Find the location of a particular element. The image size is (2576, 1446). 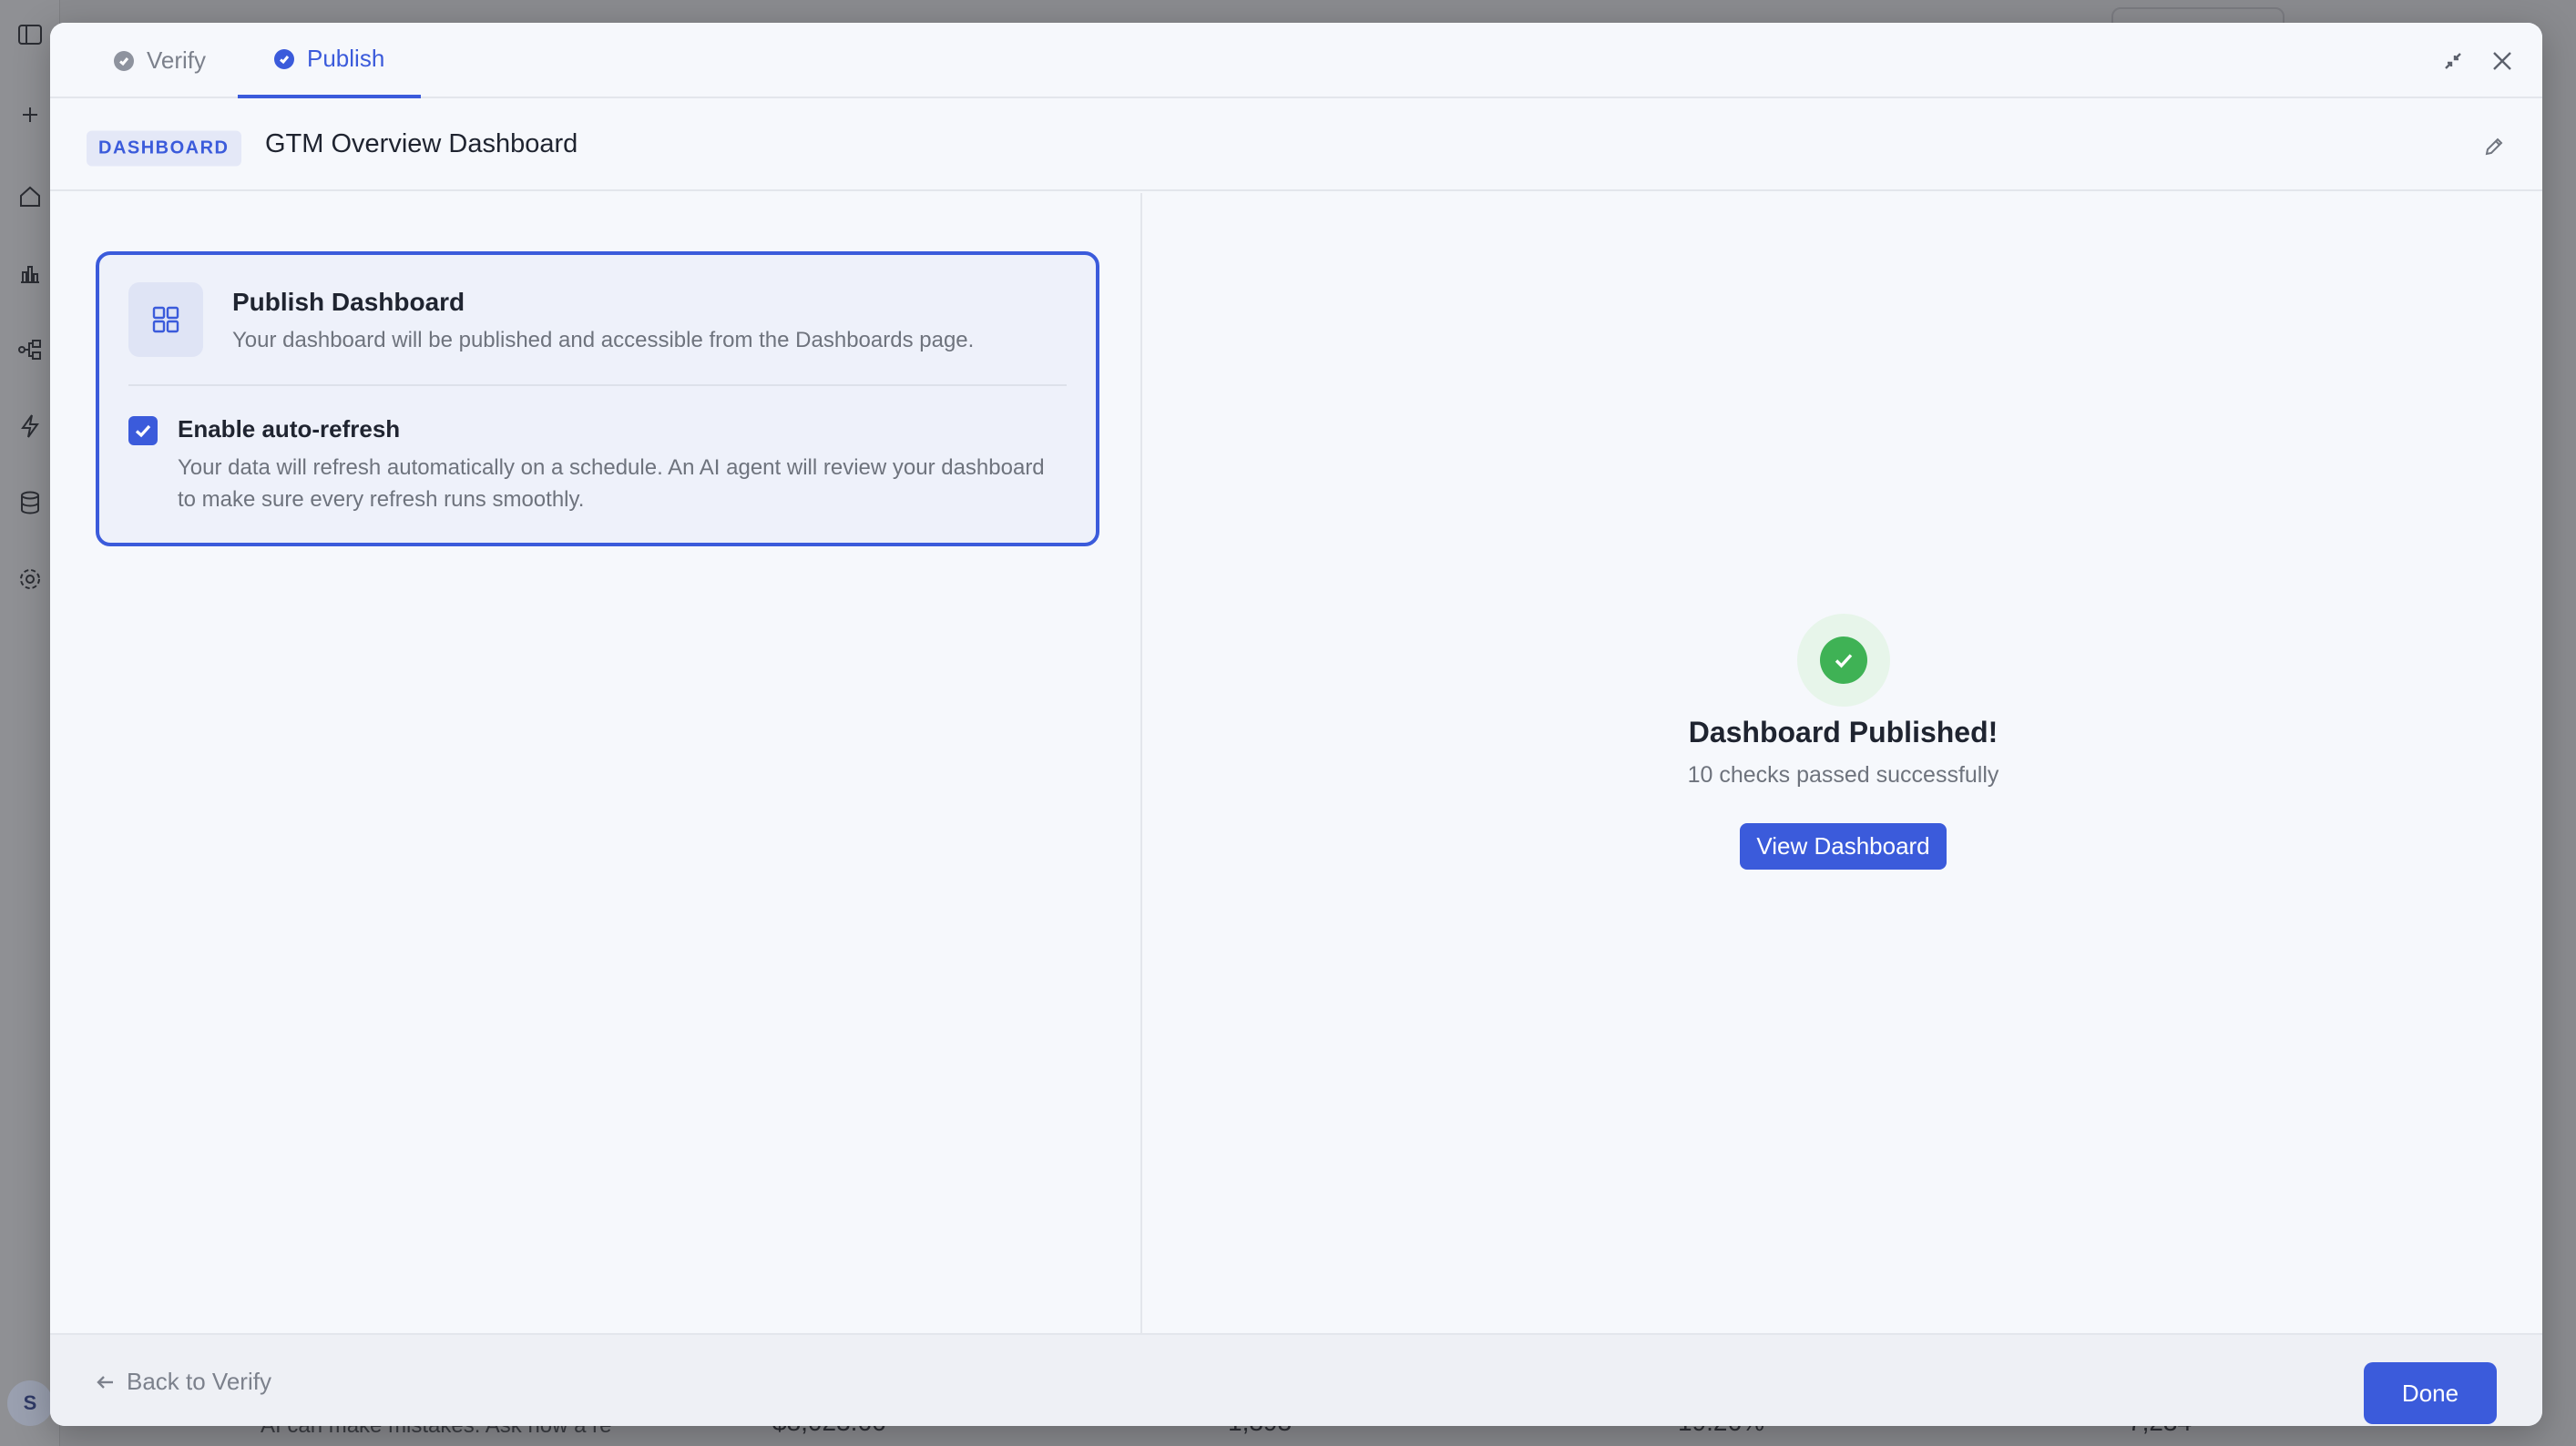

auto-refresh-label: Enable auto-refresh is located at coordinates (289, 429).